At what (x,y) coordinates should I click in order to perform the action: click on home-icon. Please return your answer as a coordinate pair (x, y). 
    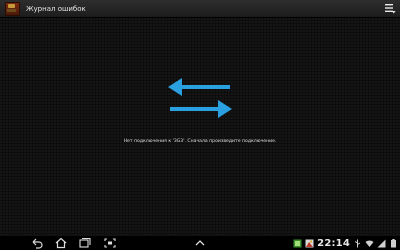
    Looking at the image, I should click on (61, 243).